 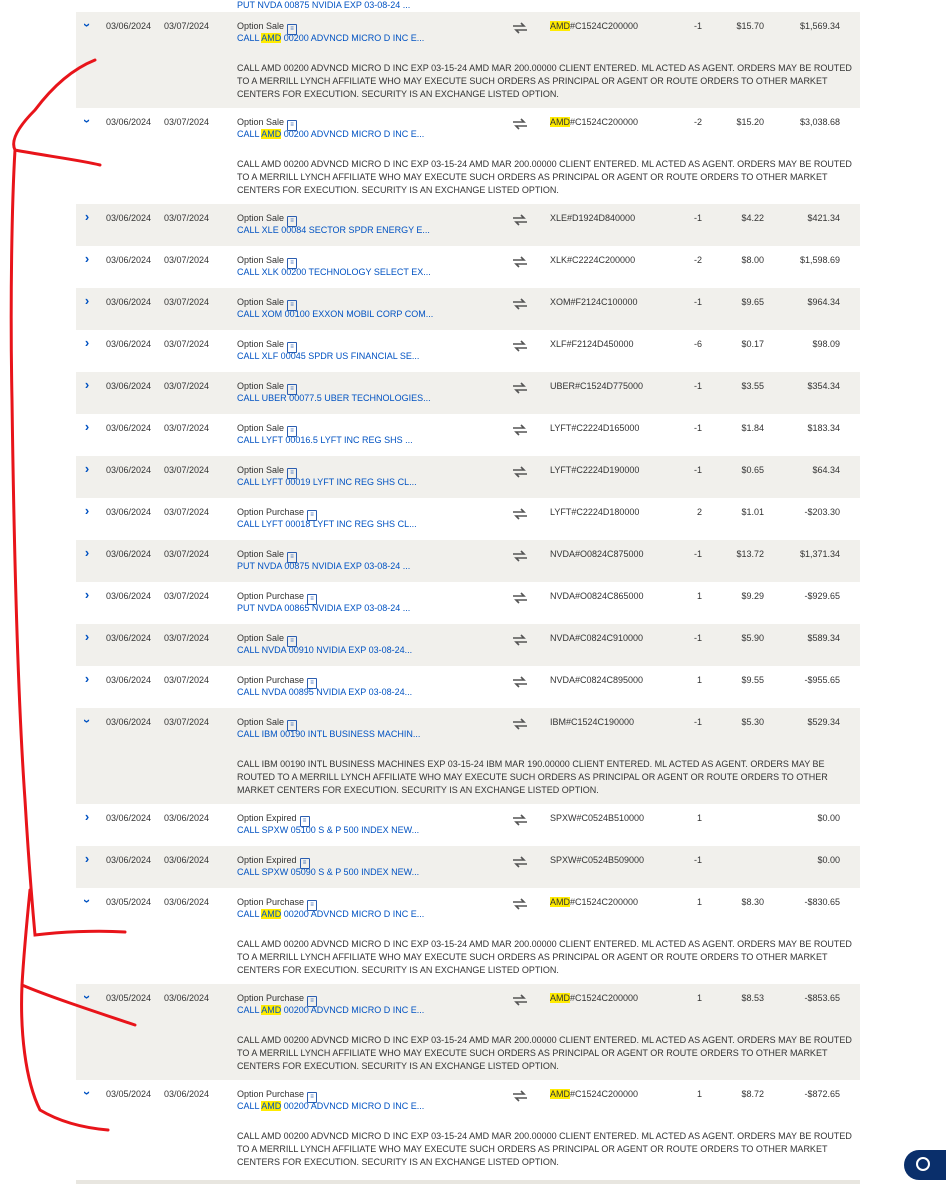 I want to click on quantity: 1, so click(x=699, y=680).